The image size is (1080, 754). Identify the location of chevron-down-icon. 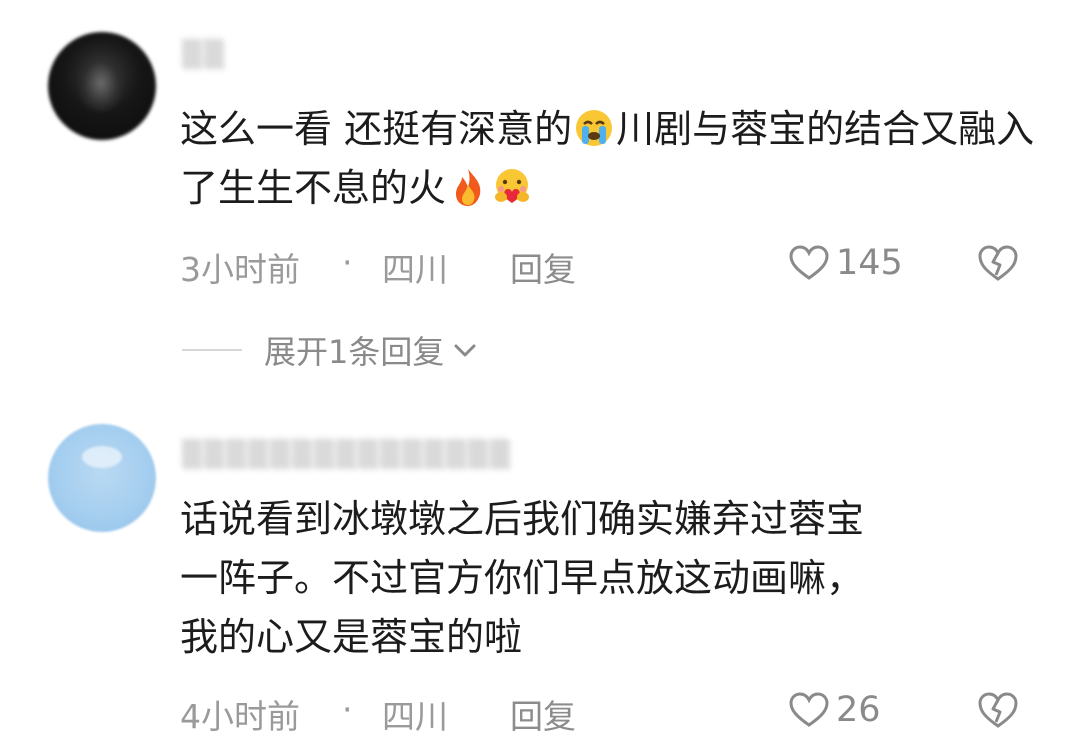
(465, 350).